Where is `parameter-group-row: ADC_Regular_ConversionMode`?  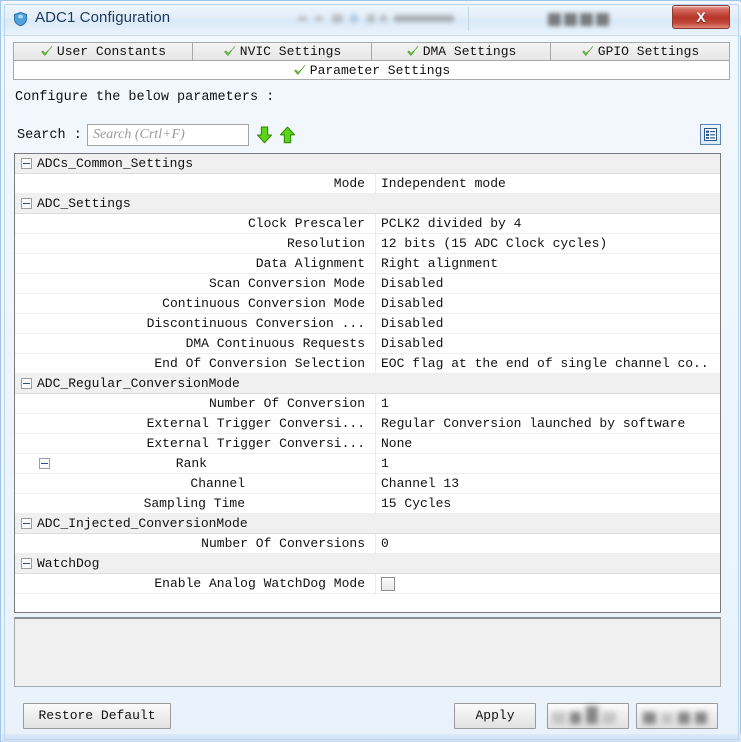
parameter-group-row: ADC_Regular_ConversionMode is located at coordinates (367, 384).